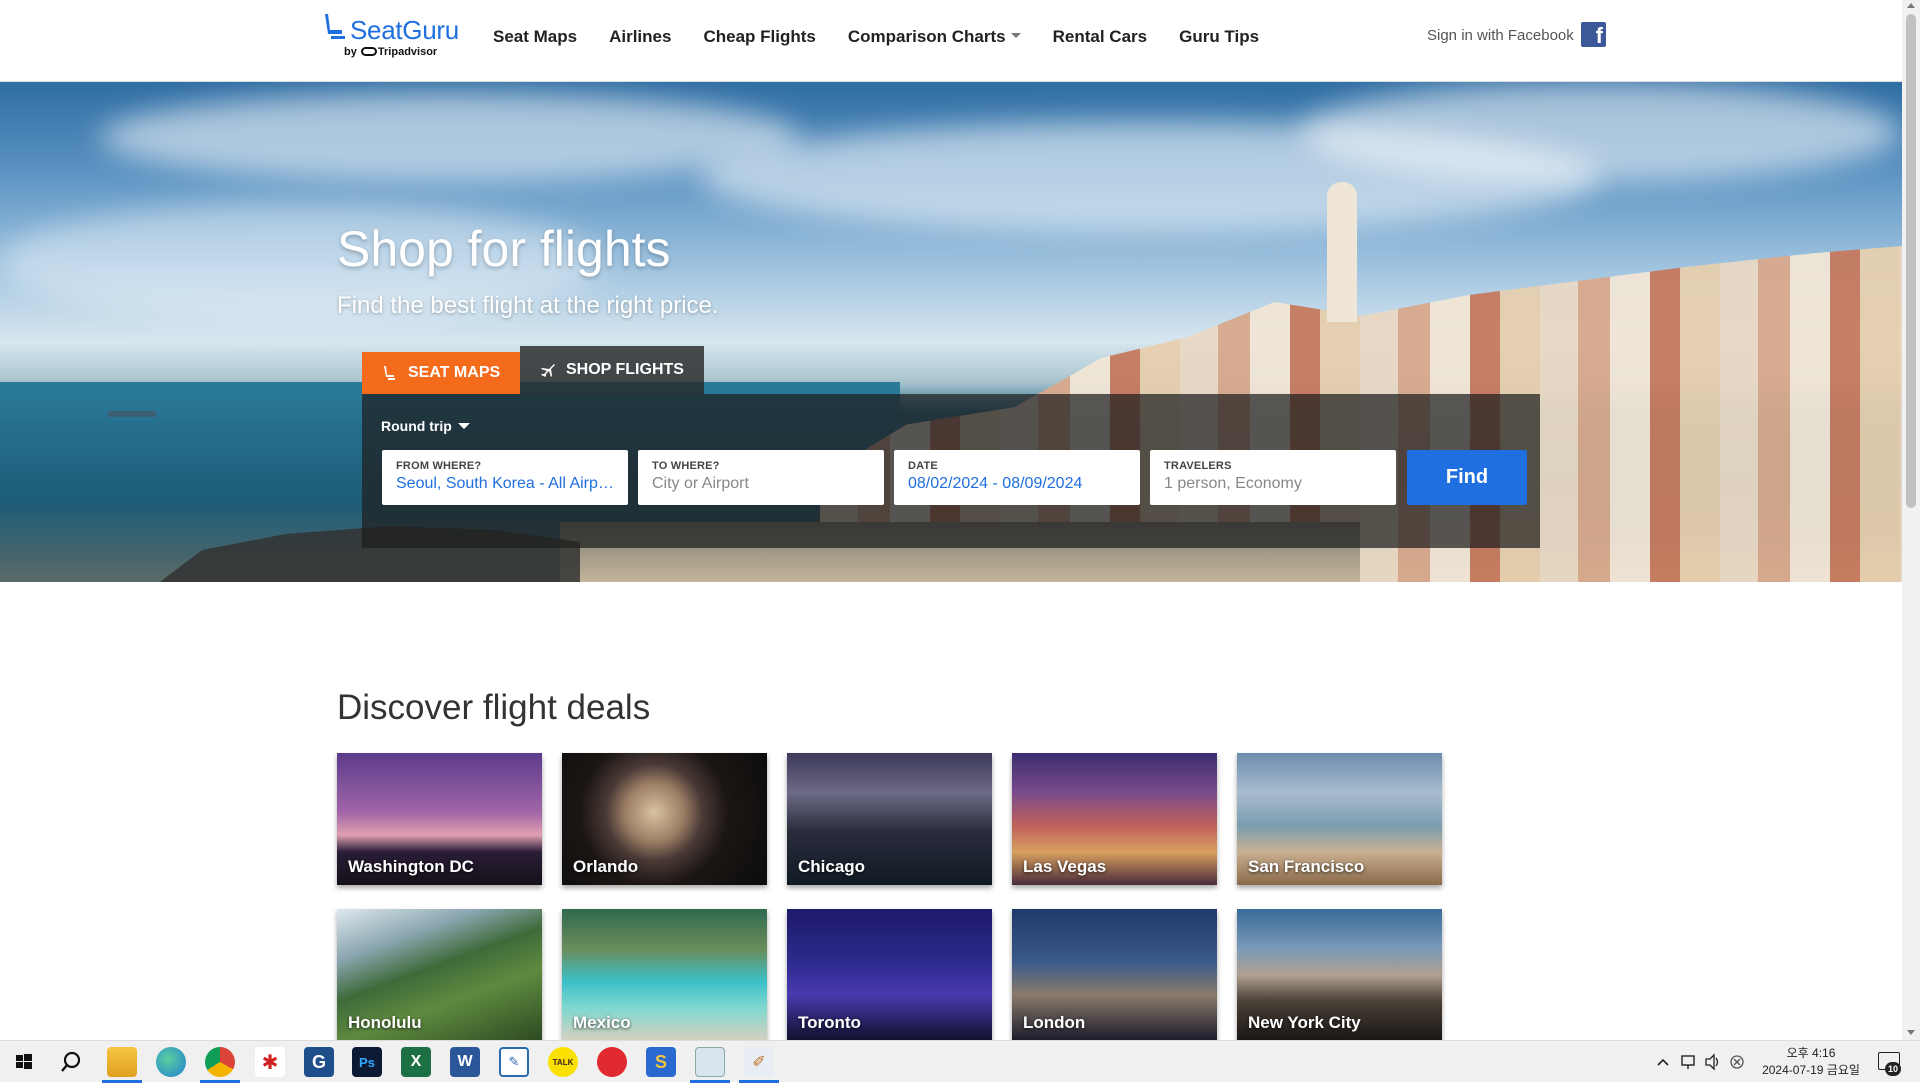  I want to click on logo-byline: by Tripadvisor, so click(390, 52).